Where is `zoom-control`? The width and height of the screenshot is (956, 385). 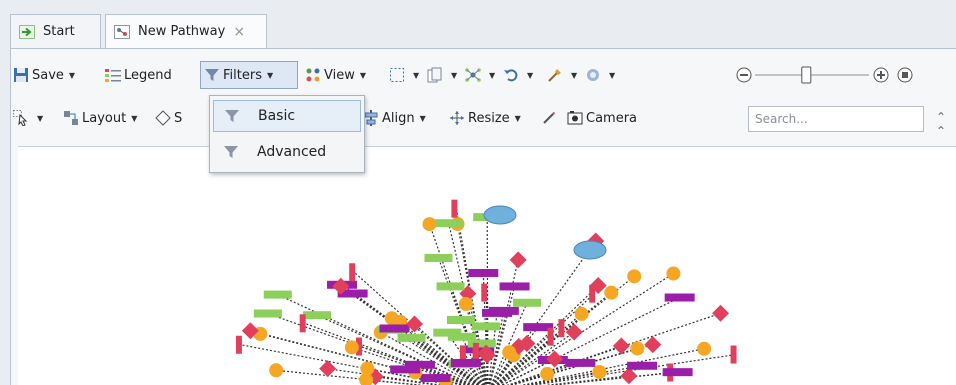 zoom-control is located at coordinates (830, 75).